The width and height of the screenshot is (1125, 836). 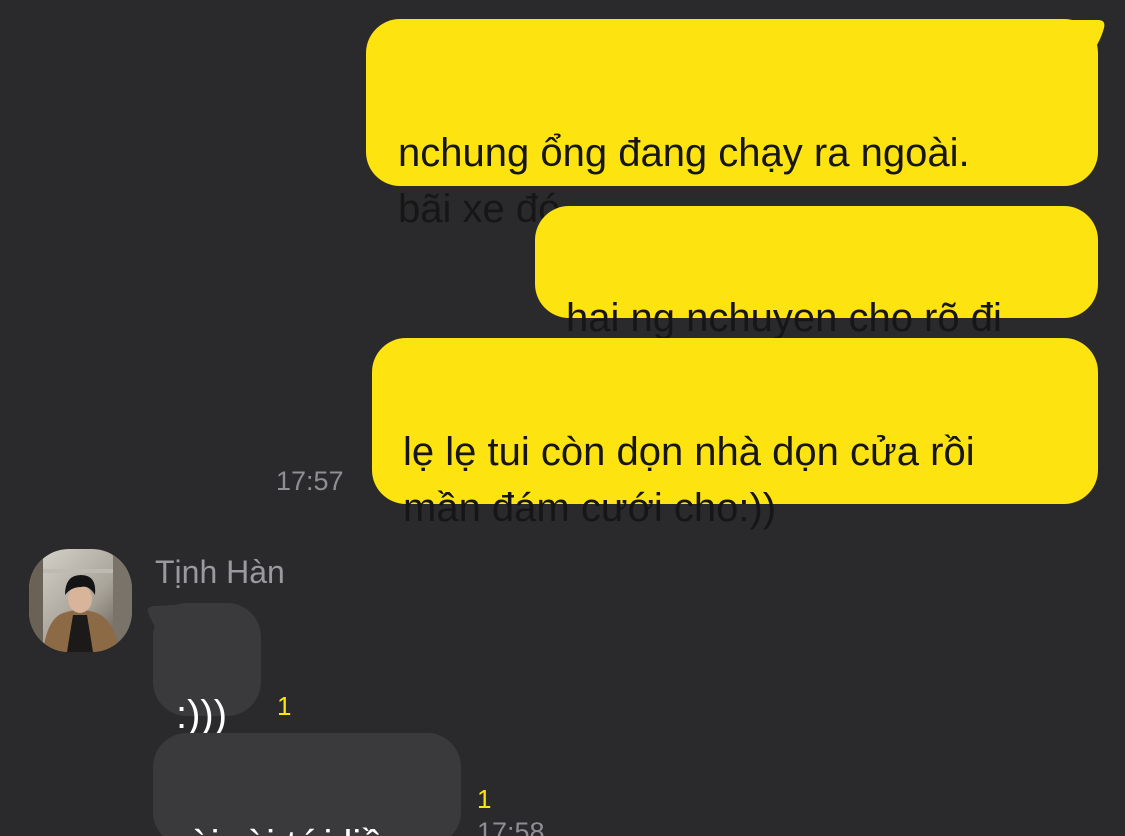 What do you see at coordinates (207, 670) in the screenshot?
I see `received-message-bubble: :)))` at bounding box center [207, 670].